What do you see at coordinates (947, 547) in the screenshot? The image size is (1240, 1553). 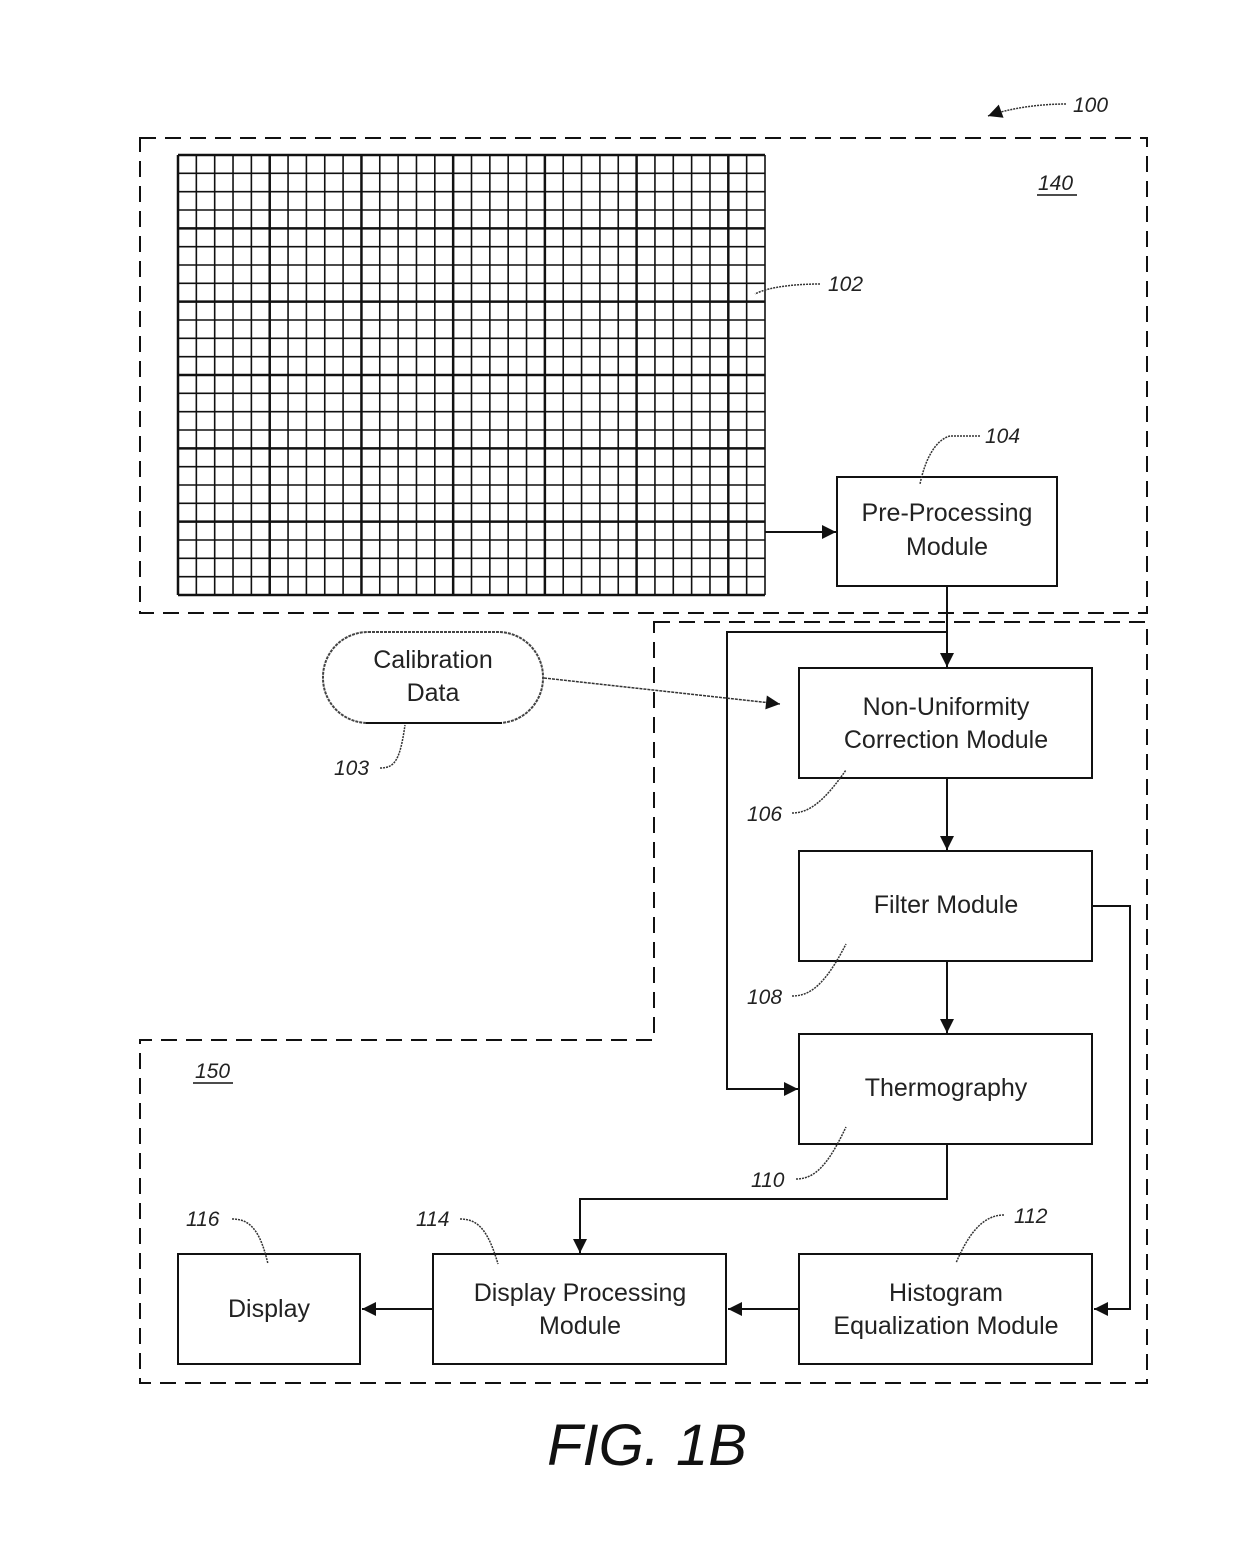 I see `pre-processing-label-2: Module` at bounding box center [947, 547].